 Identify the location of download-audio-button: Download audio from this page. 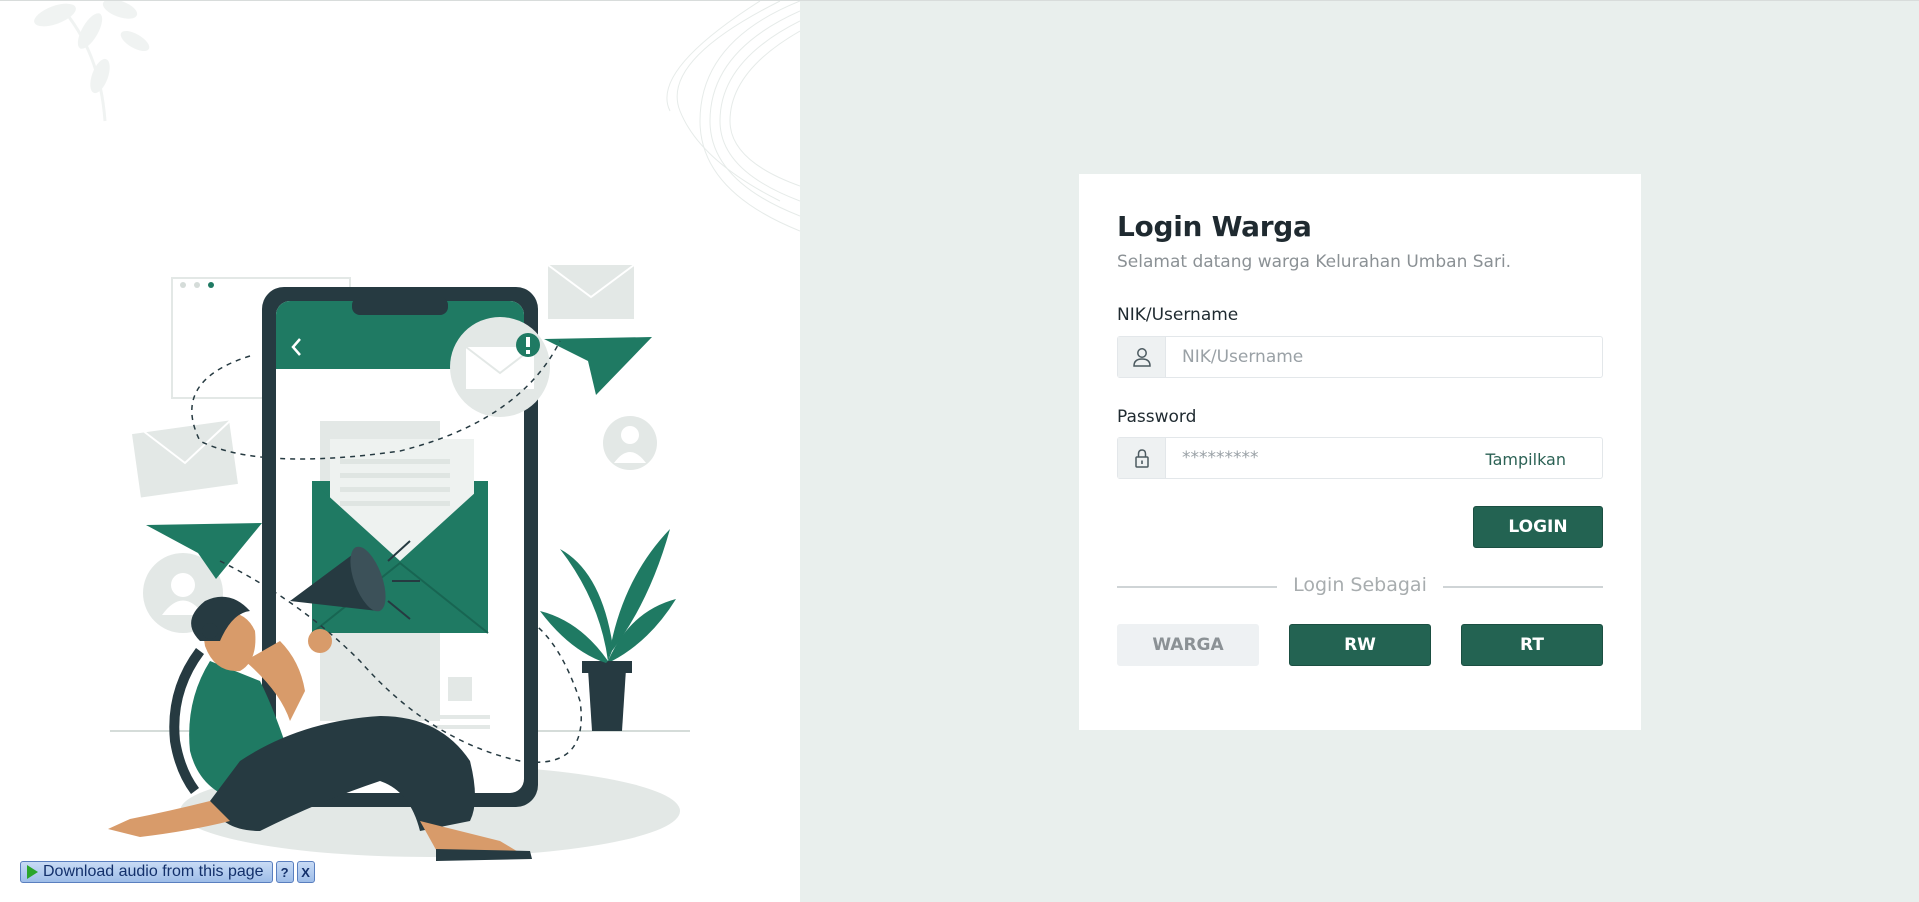
(146, 872).